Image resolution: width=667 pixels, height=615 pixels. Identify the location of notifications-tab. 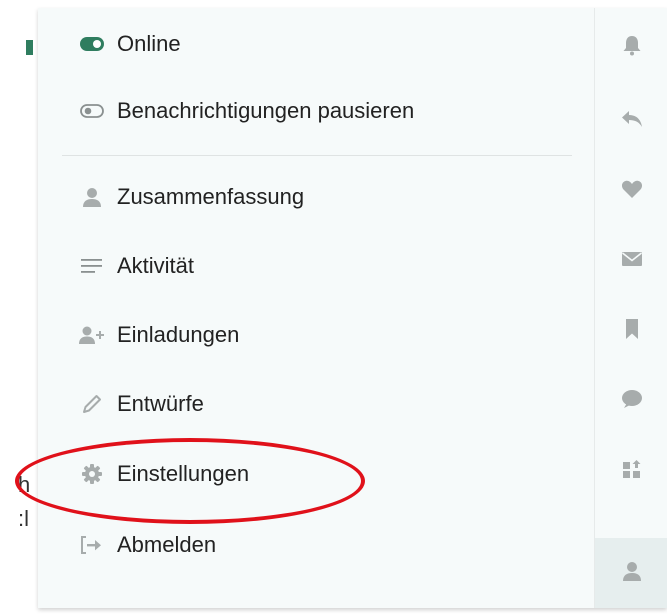
(631, 47).